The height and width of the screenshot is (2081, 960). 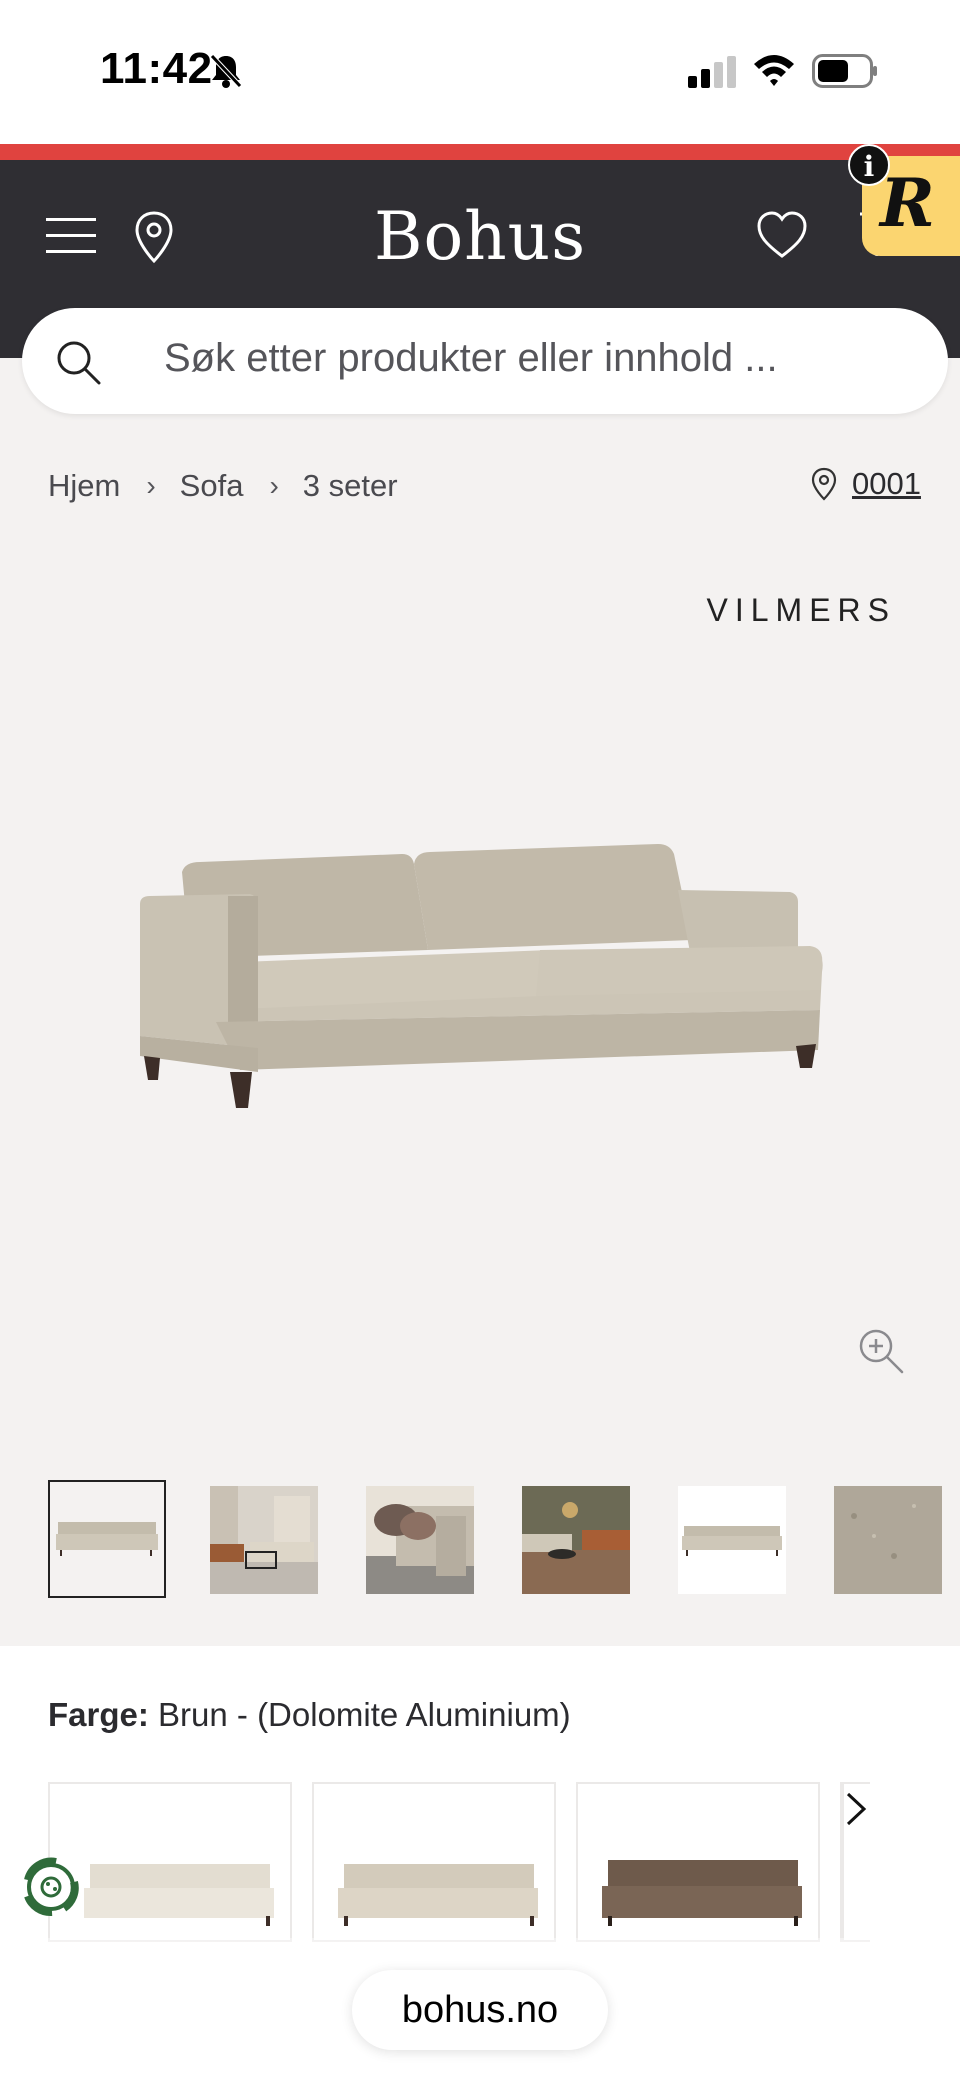 I want to click on store-number: 0001, so click(x=886, y=483).